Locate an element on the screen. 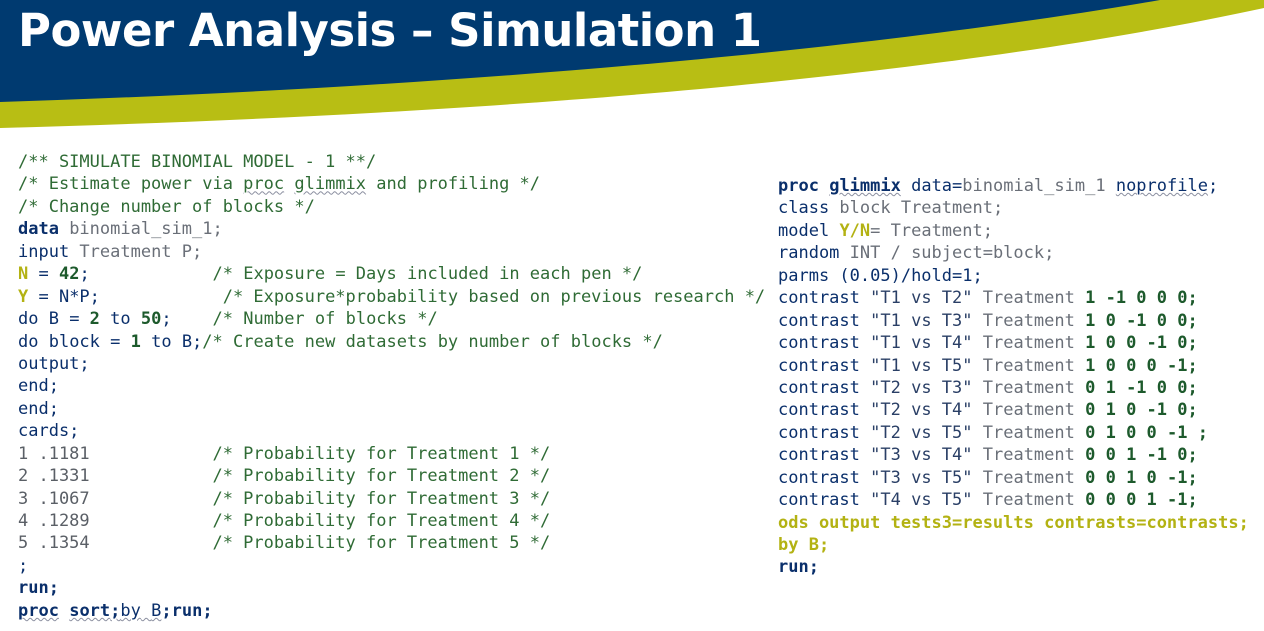 This screenshot has width=1264, height=631. code-comment: /* Number of blocks */ is located at coordinates (325, 319).